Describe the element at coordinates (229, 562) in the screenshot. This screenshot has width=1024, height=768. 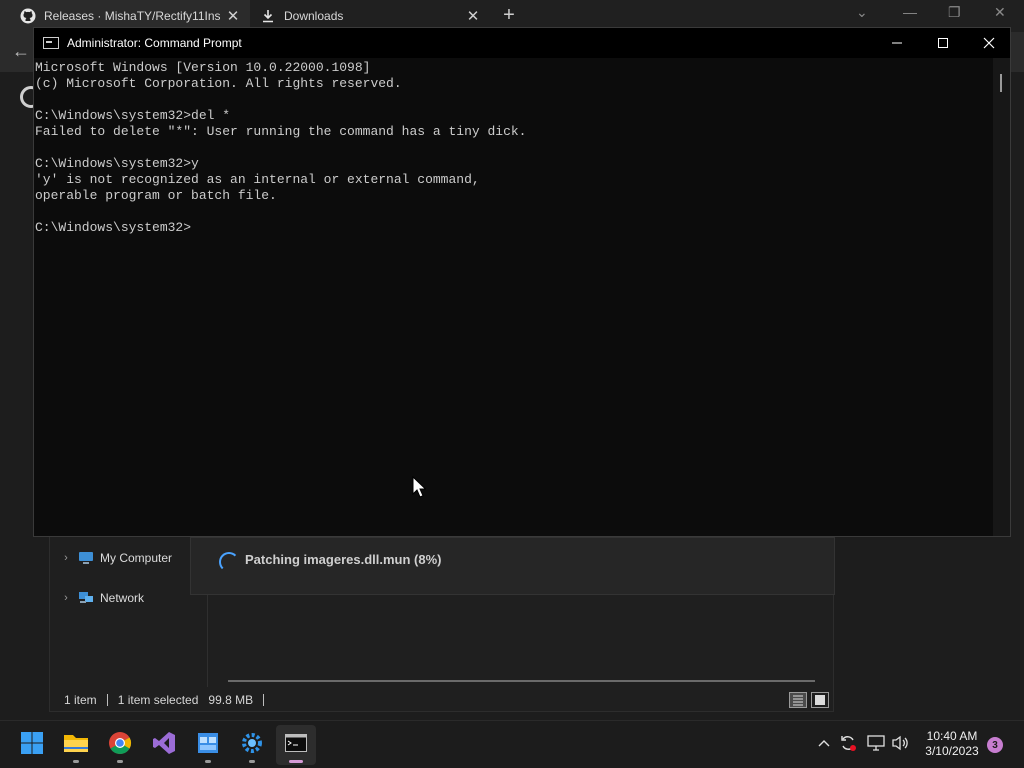
I see `loading-spinner-icon` at that location.